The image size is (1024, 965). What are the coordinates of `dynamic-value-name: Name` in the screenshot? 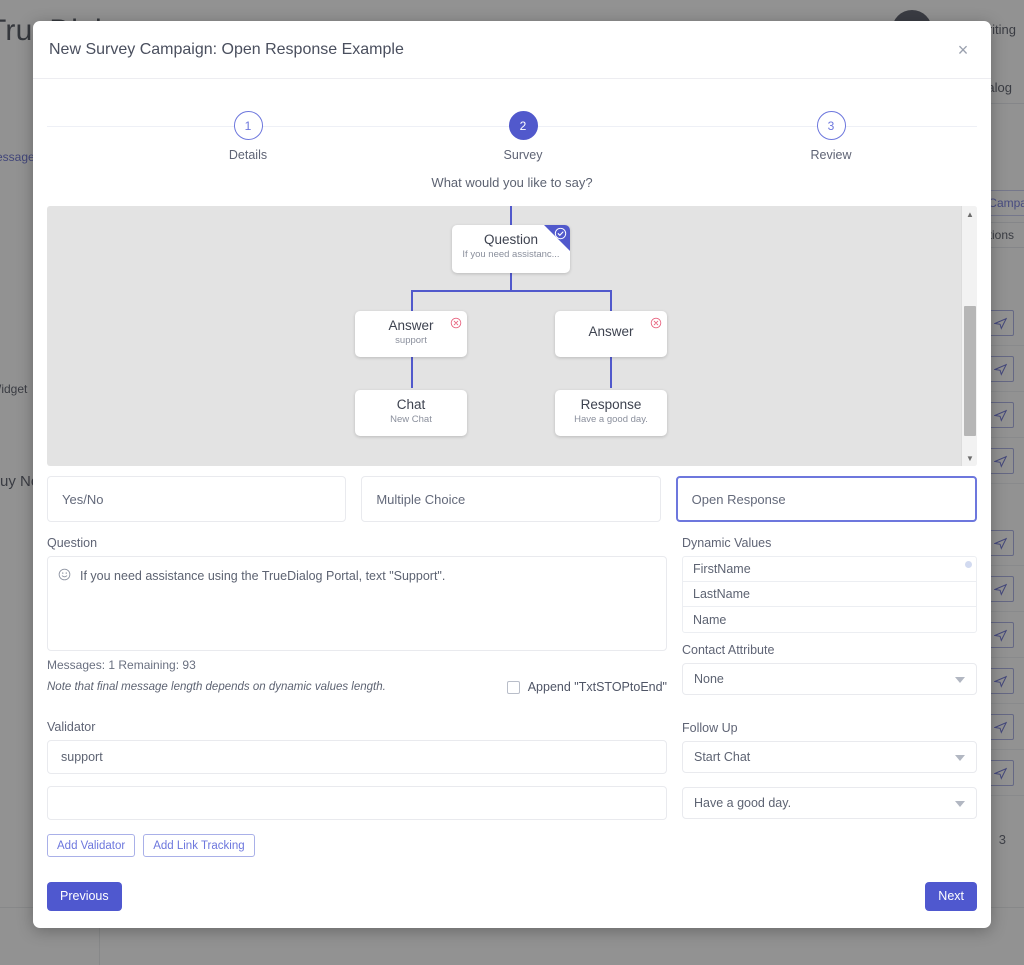 It's located at (829, 619).